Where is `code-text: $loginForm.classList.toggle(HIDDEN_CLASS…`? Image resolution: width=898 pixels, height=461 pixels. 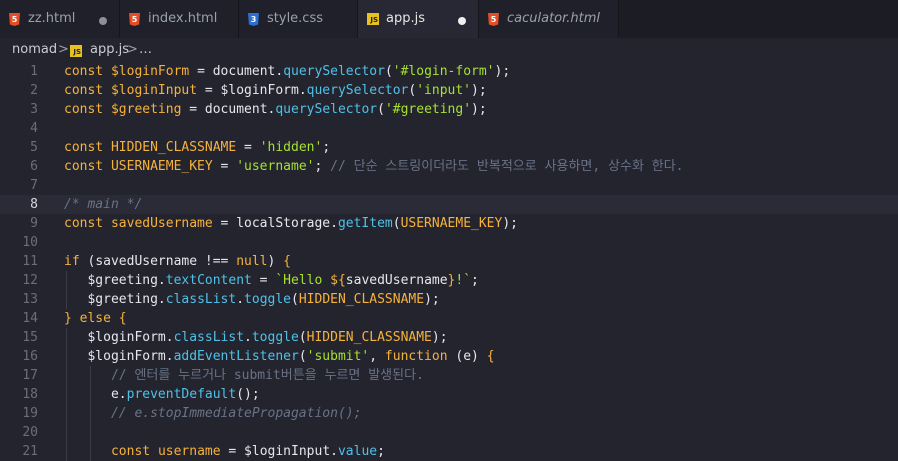
code-text: $loginForm.classList.toggle(HIDDEN_CLASS… is located at coordinates (255, 337).